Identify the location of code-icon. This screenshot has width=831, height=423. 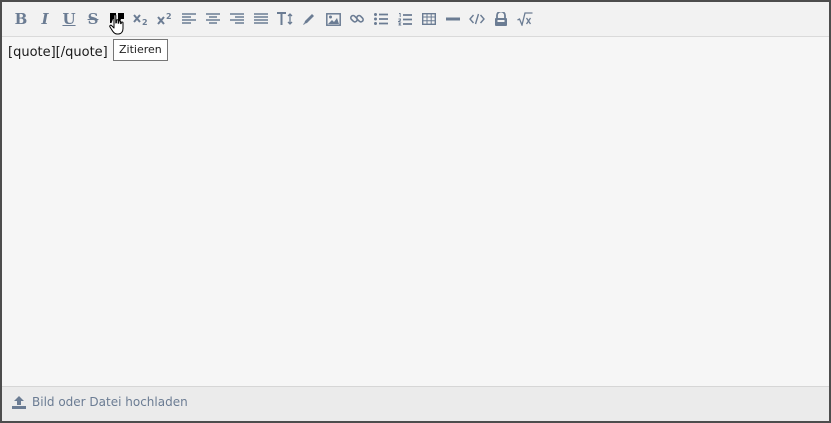
(477, 19).